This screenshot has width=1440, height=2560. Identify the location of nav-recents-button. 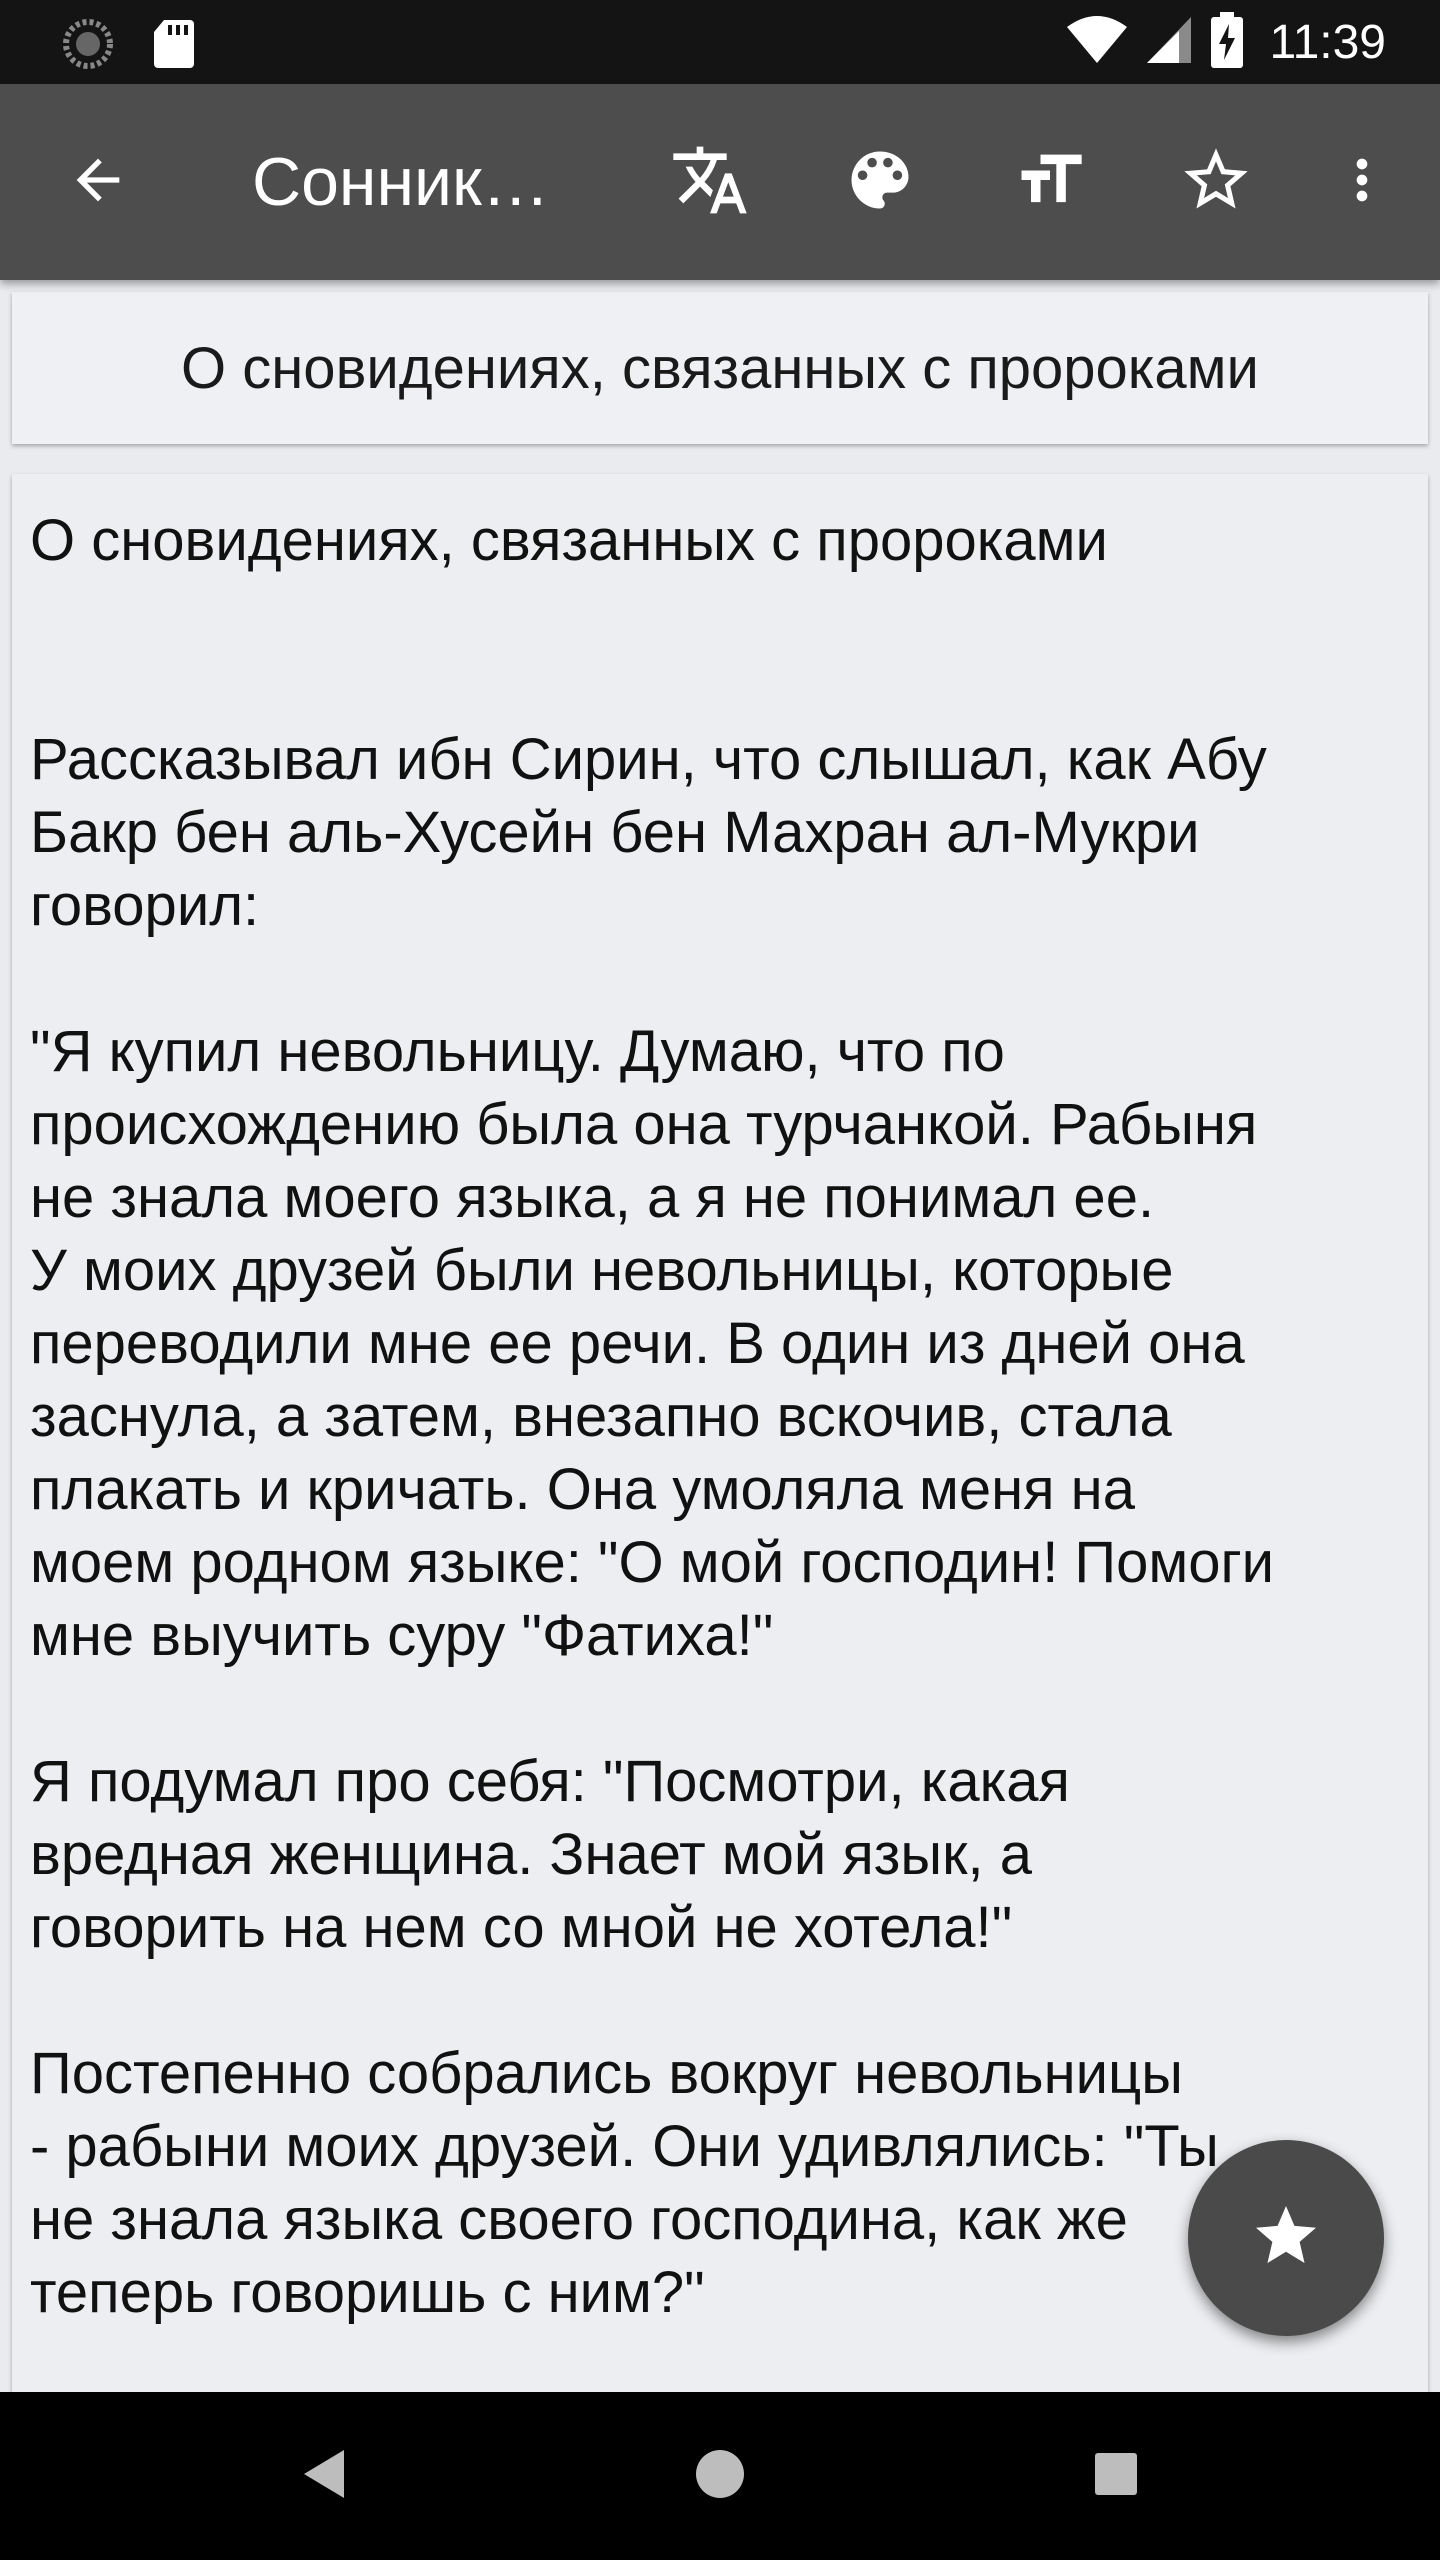
(1116, 2476).